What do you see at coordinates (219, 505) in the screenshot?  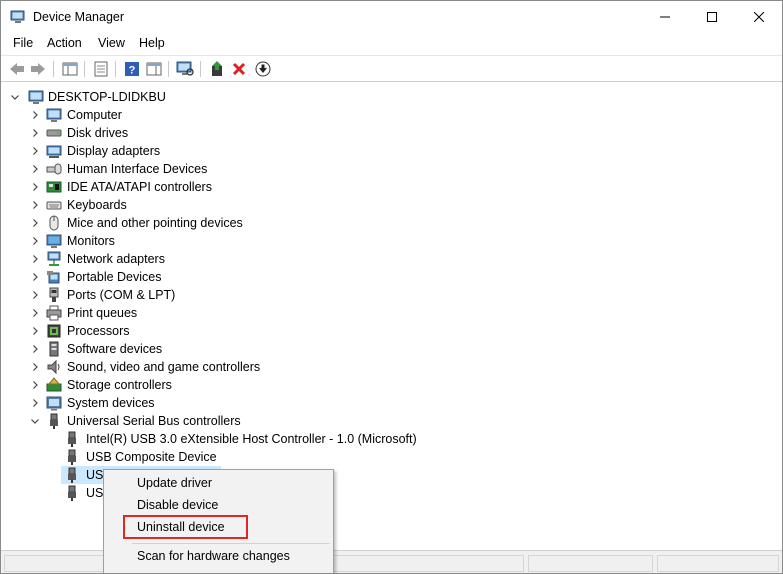 I see `context-disable-device: Disable device` at bounding box center [219, 505].